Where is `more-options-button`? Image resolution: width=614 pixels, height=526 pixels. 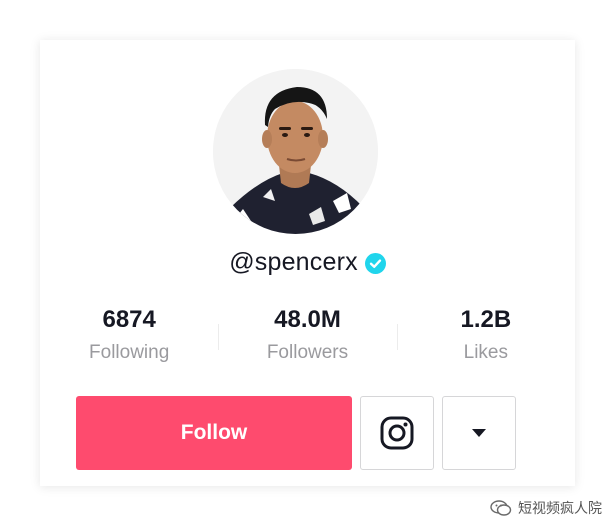 more-options-button is located at coordinates (479, 433).